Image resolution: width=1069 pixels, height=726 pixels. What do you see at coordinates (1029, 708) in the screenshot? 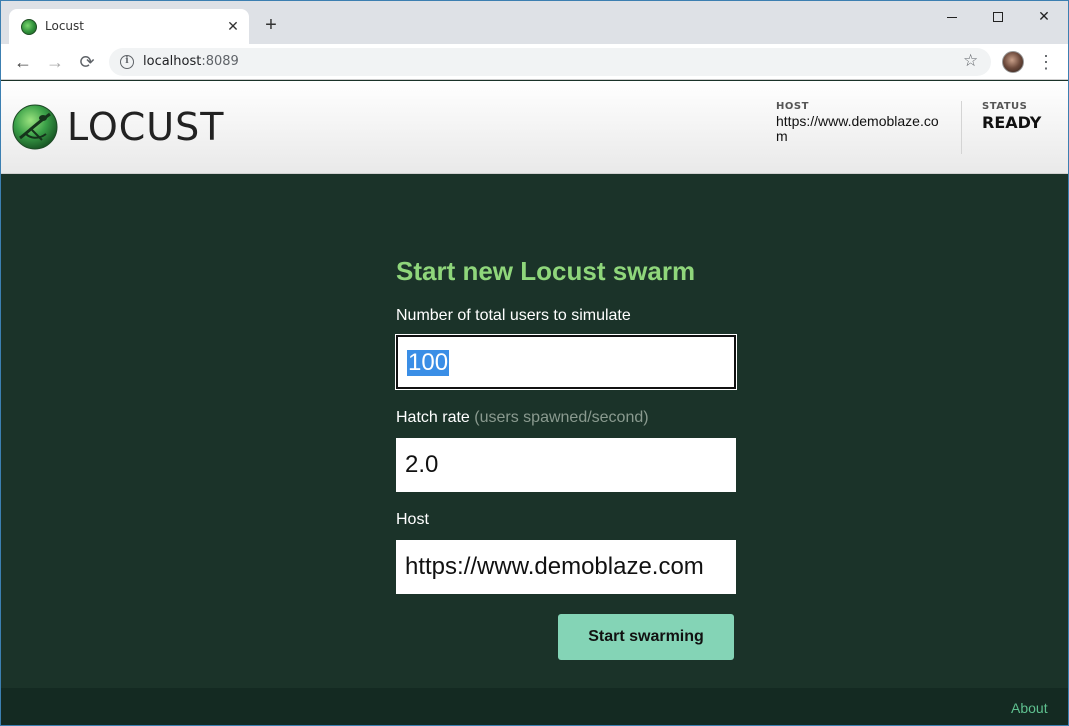
I see `about-link: About` at bounding box center [1029, 708].